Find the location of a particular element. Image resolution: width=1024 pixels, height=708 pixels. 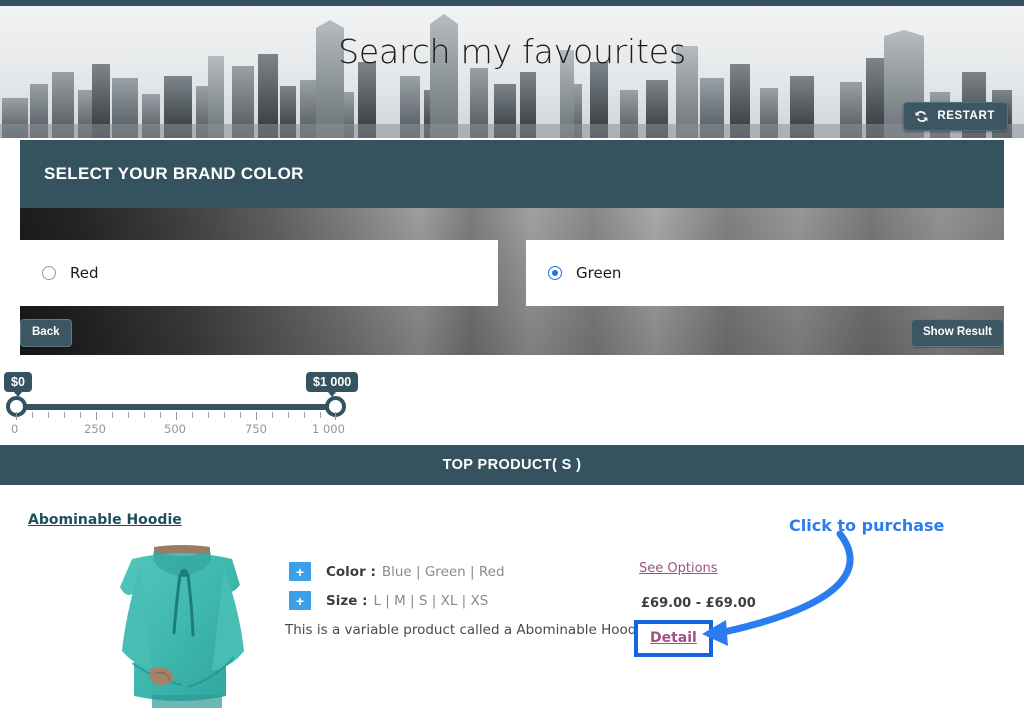

slider-track is located at coordinates (176, 407).